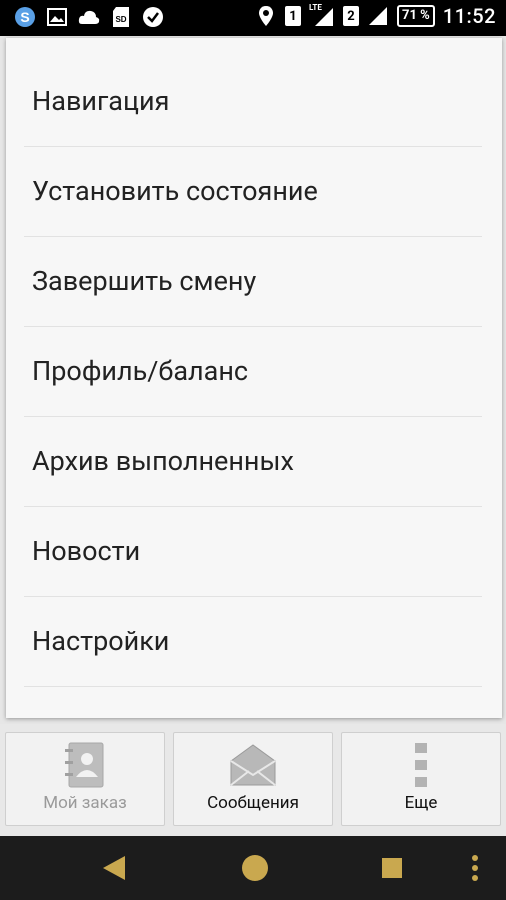  I want to click on bottom-tab-bar: Мой заказ Сообщения Еще, so click(253, 780).